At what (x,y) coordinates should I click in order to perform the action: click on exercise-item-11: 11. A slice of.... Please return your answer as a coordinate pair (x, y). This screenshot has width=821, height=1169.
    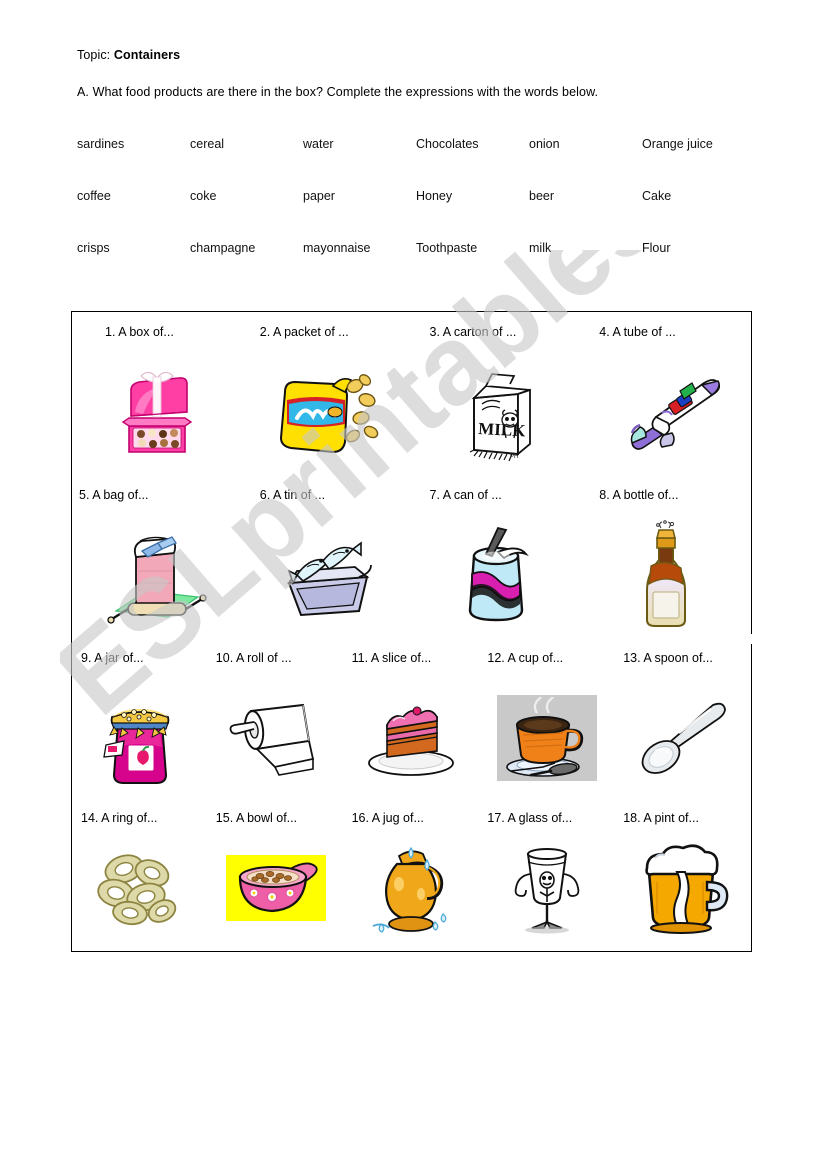
    Looking at the image, I should click on (412, 732).